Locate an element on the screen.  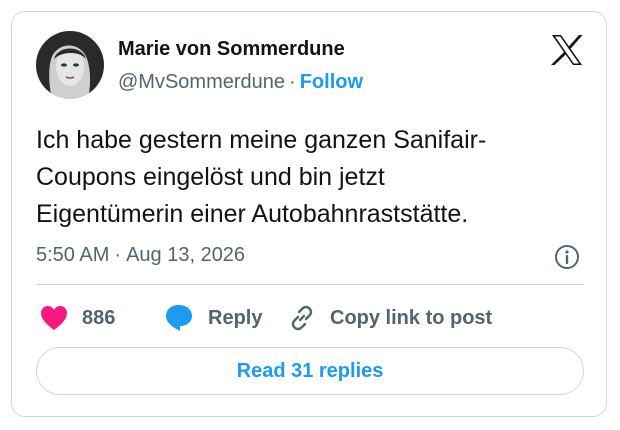
reply-button: Reply is located at coordinates (213, 318).